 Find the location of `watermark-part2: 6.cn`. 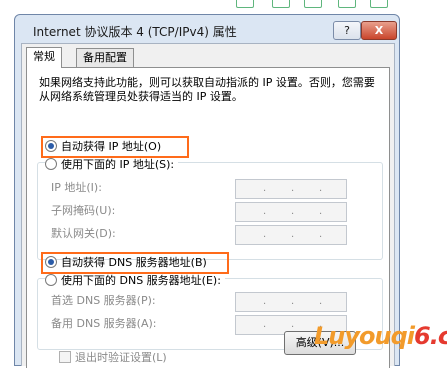

watermark-part2: 6.cn is located at coordinates (430, 336).